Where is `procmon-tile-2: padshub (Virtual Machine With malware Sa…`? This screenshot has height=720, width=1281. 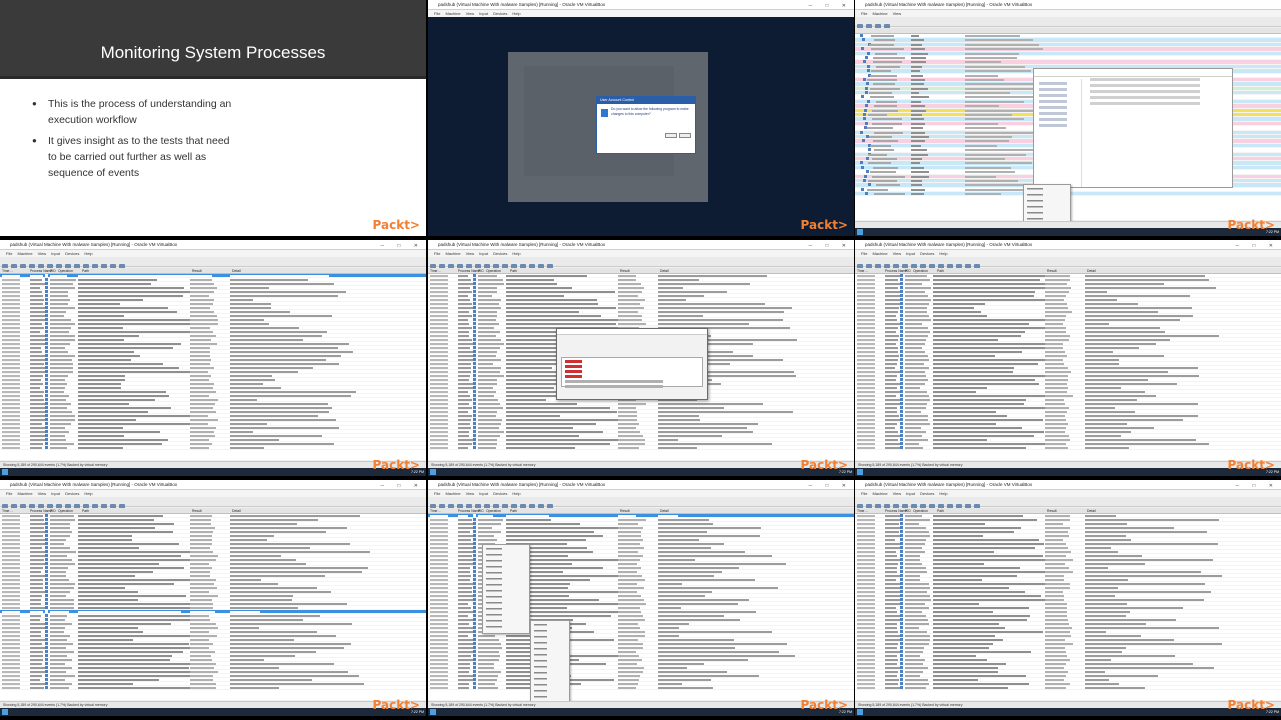
procmon-tile-2: padshub (Virtual Machine With malware Sa… is located at coordinates (641, 358).